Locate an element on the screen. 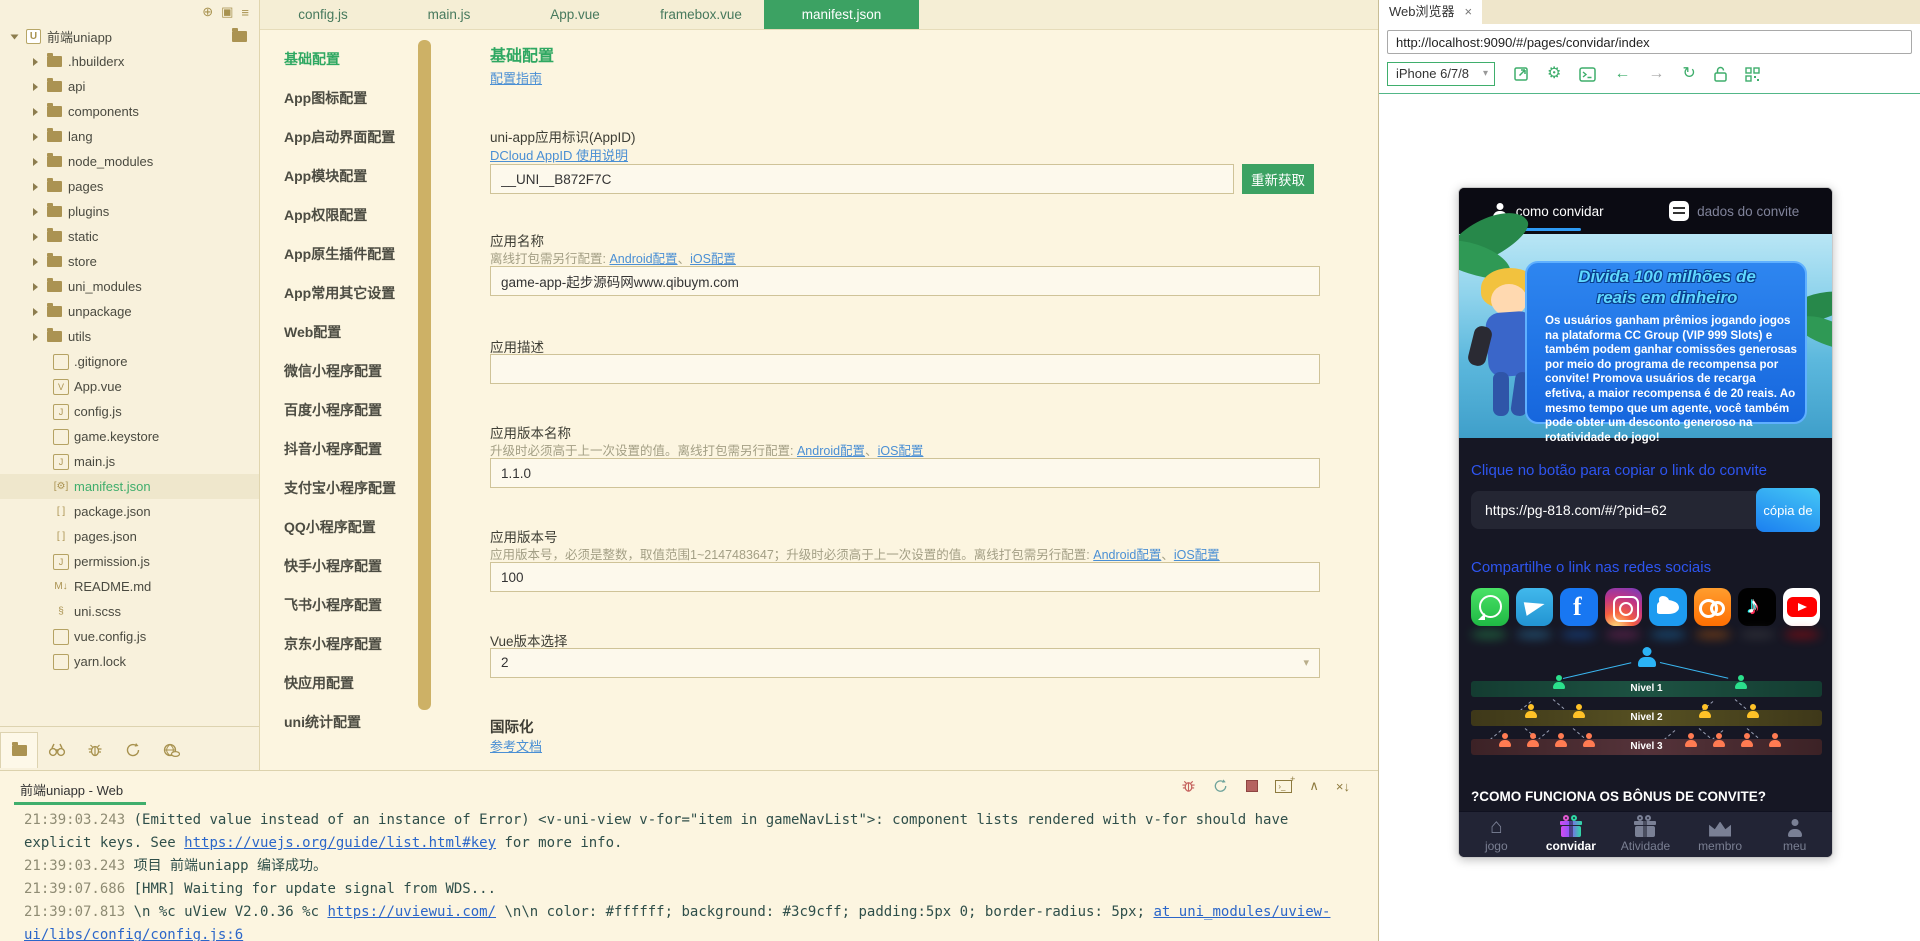 The width and height of the screenshot is (1920, 941). tree-folder-row: pages is located at coordinates (129, 186).